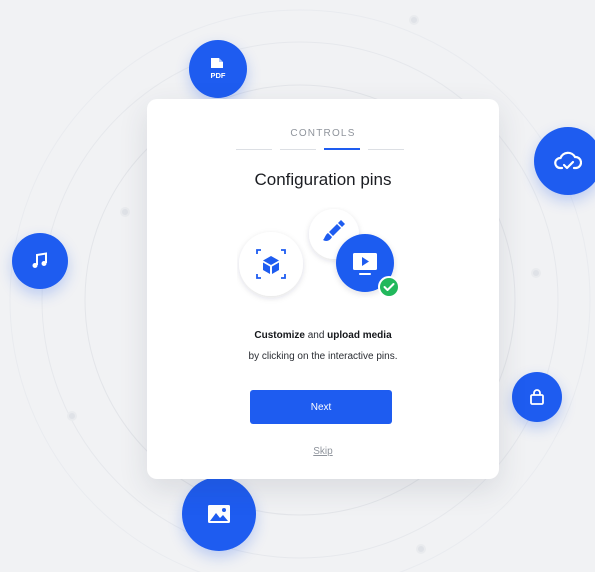  I want to click on pdf-label: PDF, so click(218, 75).